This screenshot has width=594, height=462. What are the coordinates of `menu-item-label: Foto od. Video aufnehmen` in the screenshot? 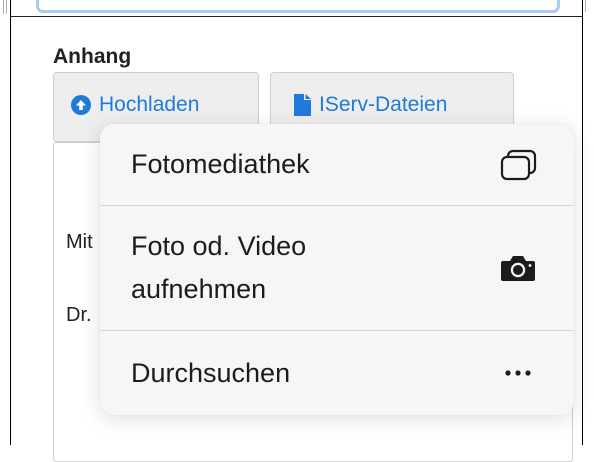 It's located at (219, 267).